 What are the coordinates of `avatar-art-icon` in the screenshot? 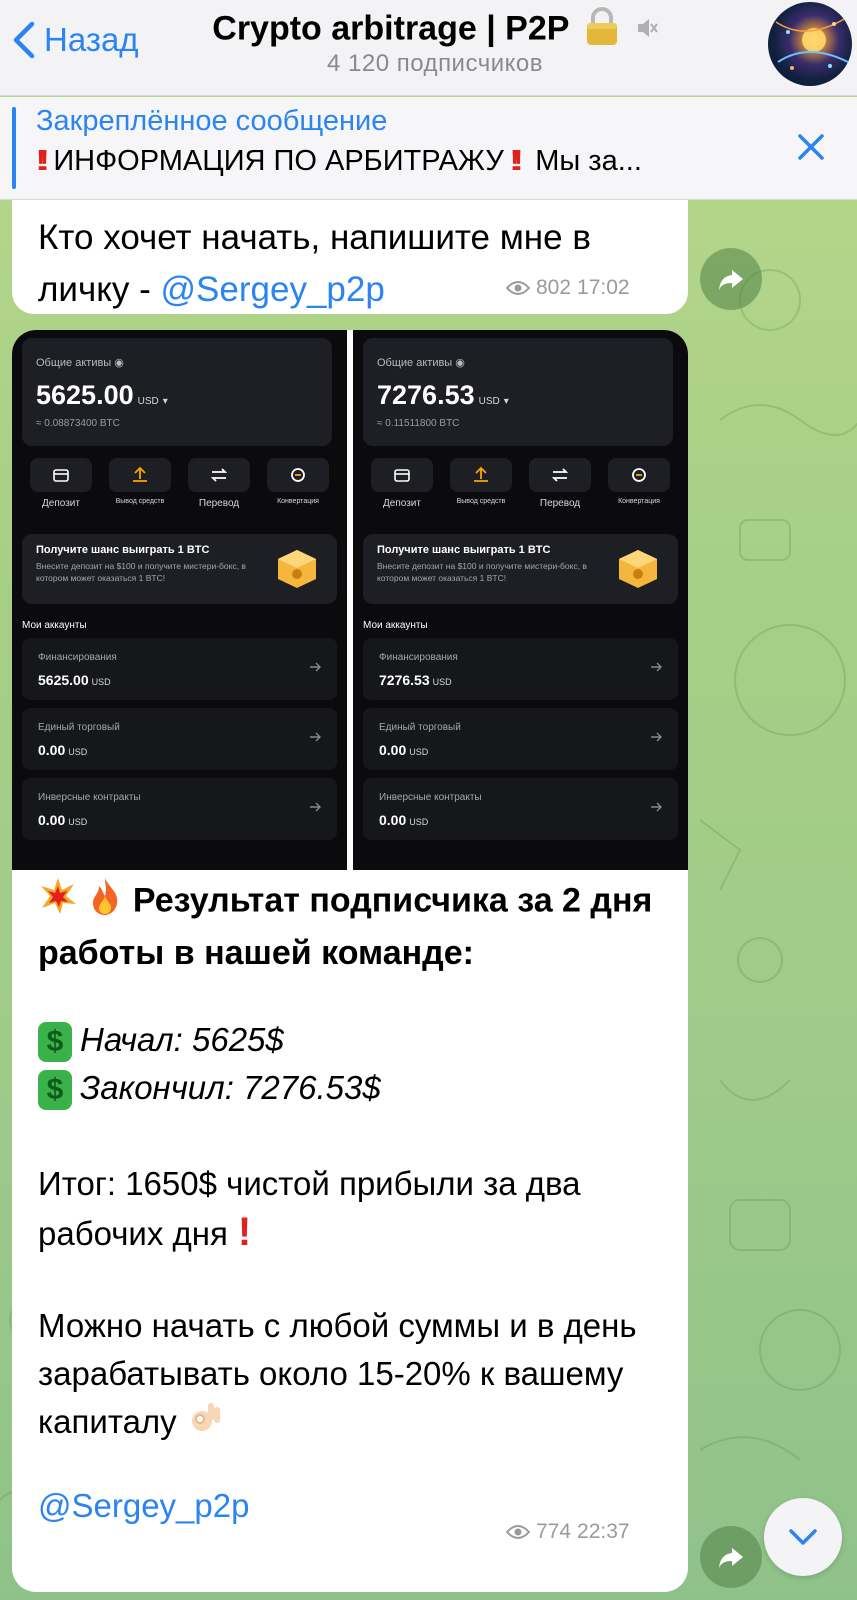 It's located at (812, 43).